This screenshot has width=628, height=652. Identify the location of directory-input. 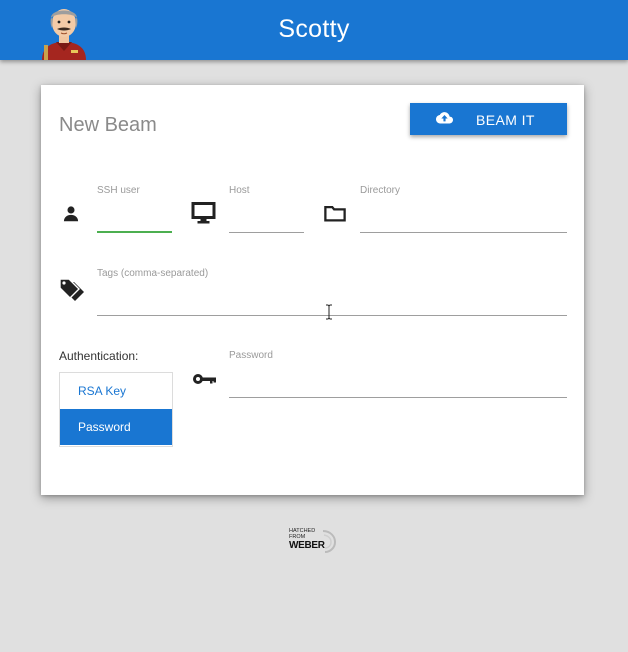
(463, 222).